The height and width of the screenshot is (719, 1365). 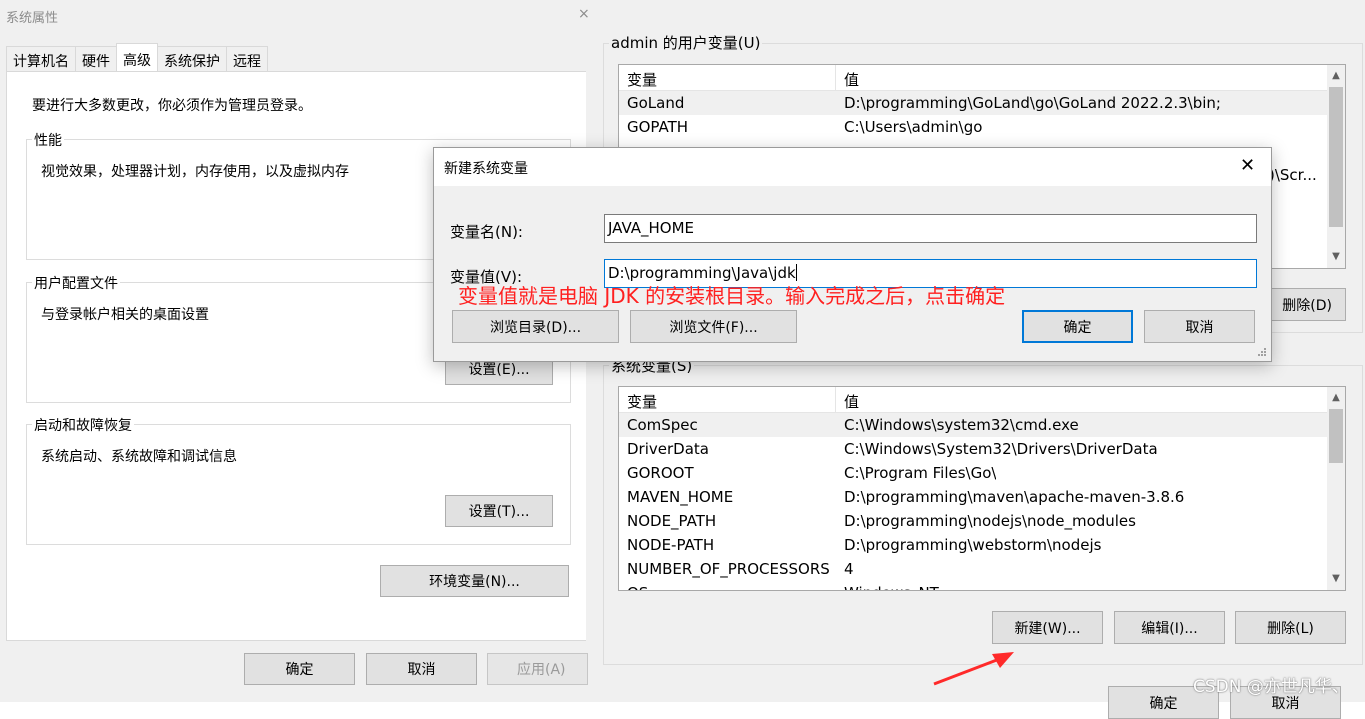 I want to click on variable-value: D:\programming\webstorm\nodejs, so click(x=973, y=545).